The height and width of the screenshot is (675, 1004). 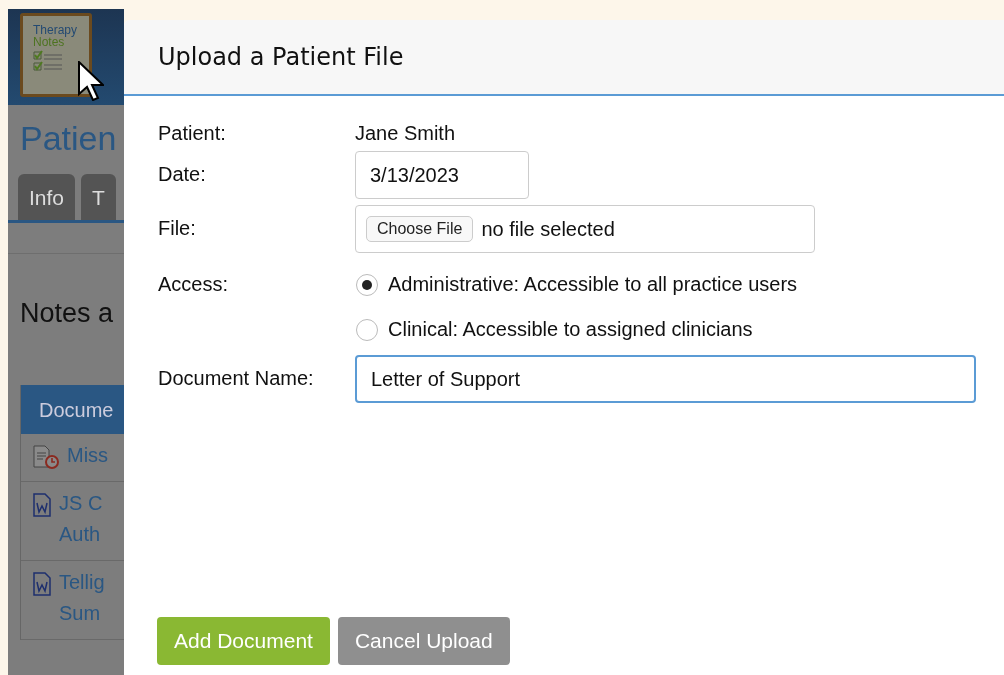 What do you see at coordinates (194, 284) in the screenshot?
I see `field-label: Access:` at bounding box center [194, 284].